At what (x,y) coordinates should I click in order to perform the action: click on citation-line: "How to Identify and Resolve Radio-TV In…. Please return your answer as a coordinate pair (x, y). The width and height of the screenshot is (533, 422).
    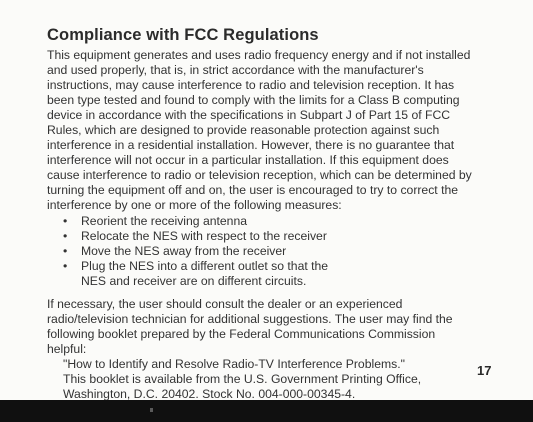
    Looking at the image, I should click on (234, 363).